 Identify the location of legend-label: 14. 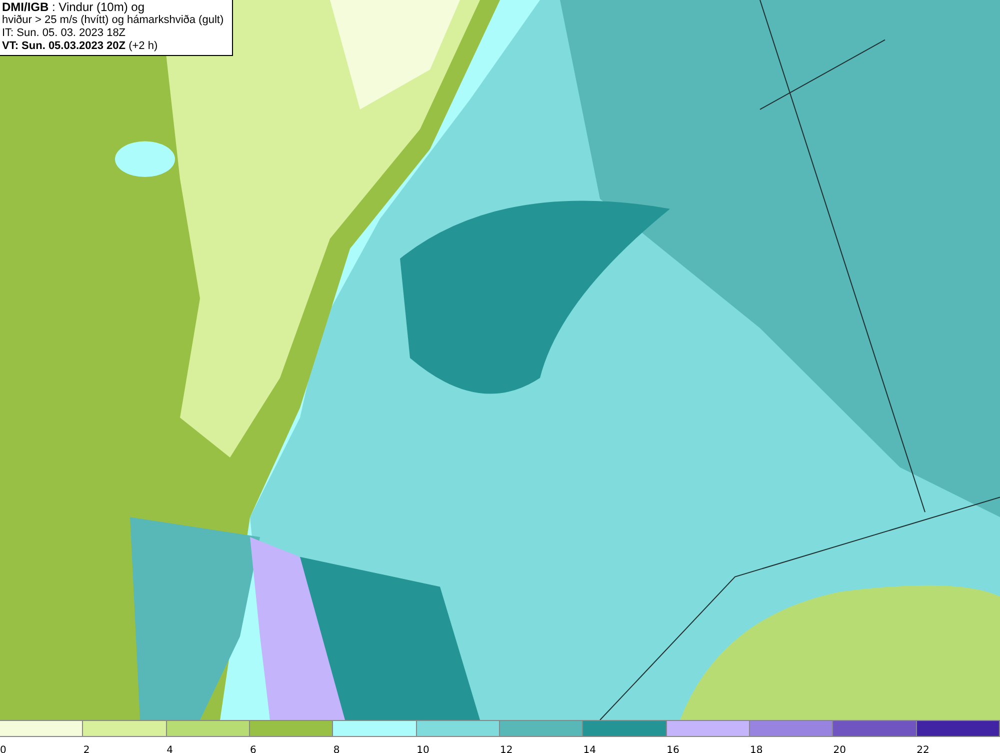
(589, 749).